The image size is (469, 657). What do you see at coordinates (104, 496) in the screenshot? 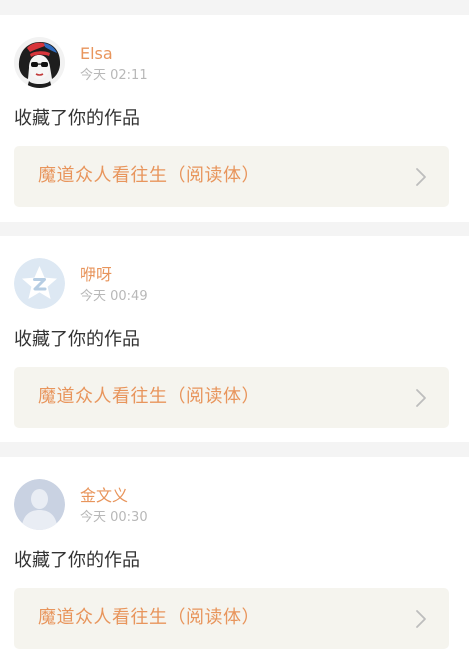
I see `username: 金文义` at bounding box center [104, 496].